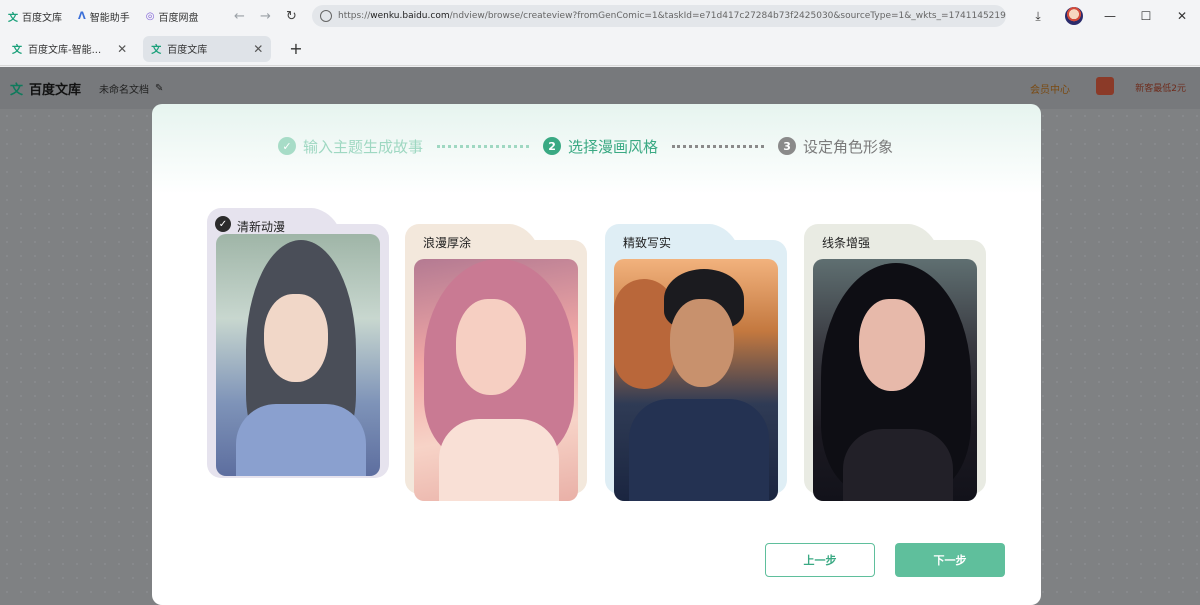  What do you see at coordinates (1050, 88) in the screenshot?
I see `vip-center-link: 会员中心` at bounding box center [1050, 88].